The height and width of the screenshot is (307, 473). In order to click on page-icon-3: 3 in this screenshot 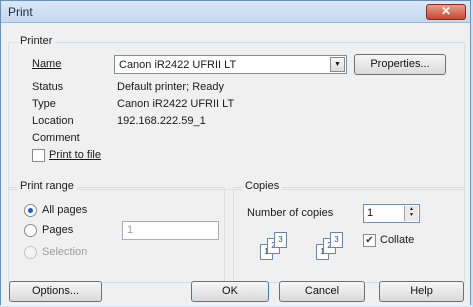, I will do `click(280, 240)`.